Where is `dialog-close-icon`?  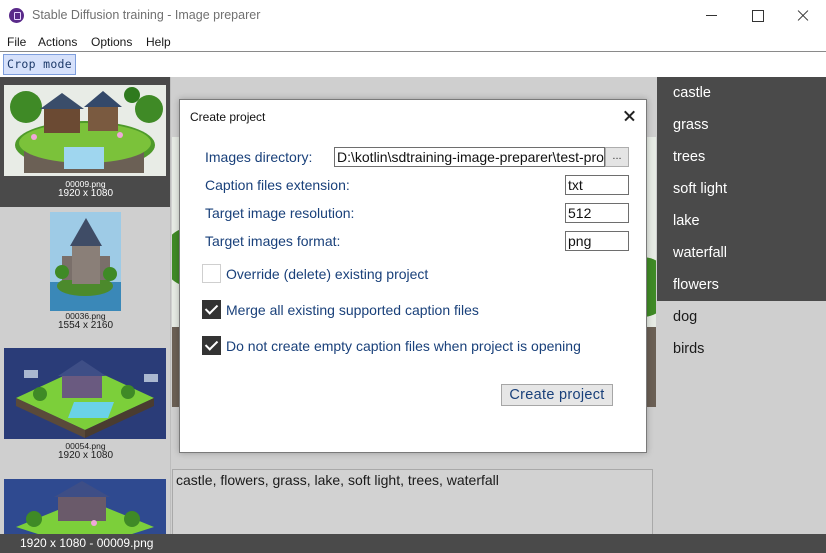 dialog-close-icon is located at coordinates (630, 116).